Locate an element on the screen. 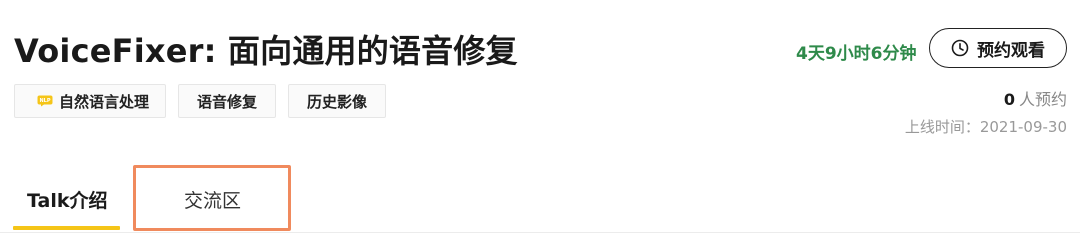  tag-label: 语音修复 is located at coordinates (227, 101).